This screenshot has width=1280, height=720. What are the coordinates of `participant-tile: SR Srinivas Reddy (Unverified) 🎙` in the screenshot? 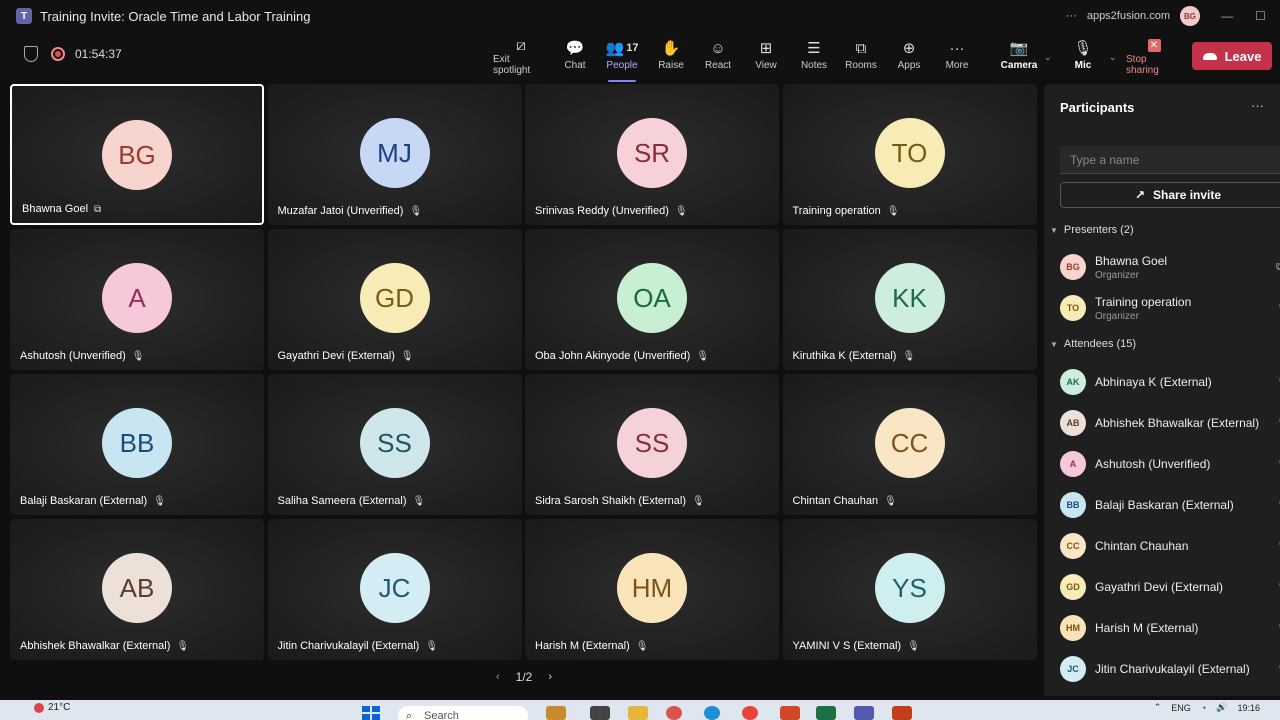 It's located at (652, 154).